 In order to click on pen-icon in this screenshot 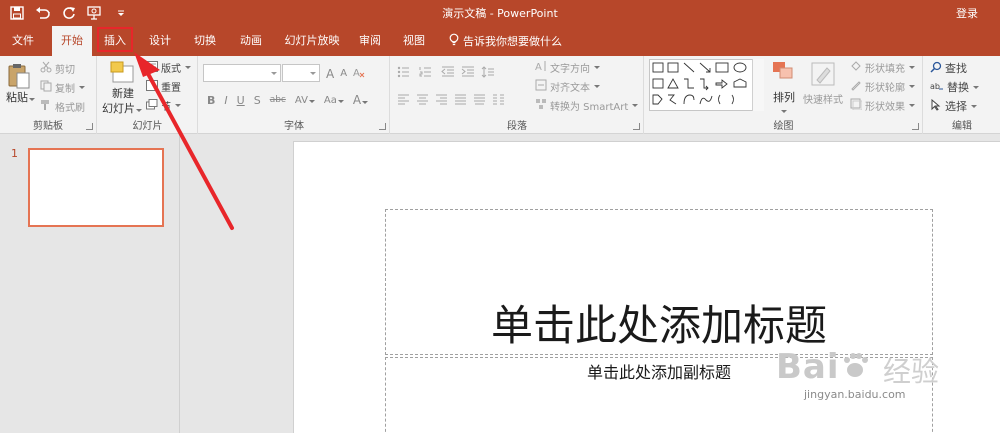, I will do `click(856, 86)`.